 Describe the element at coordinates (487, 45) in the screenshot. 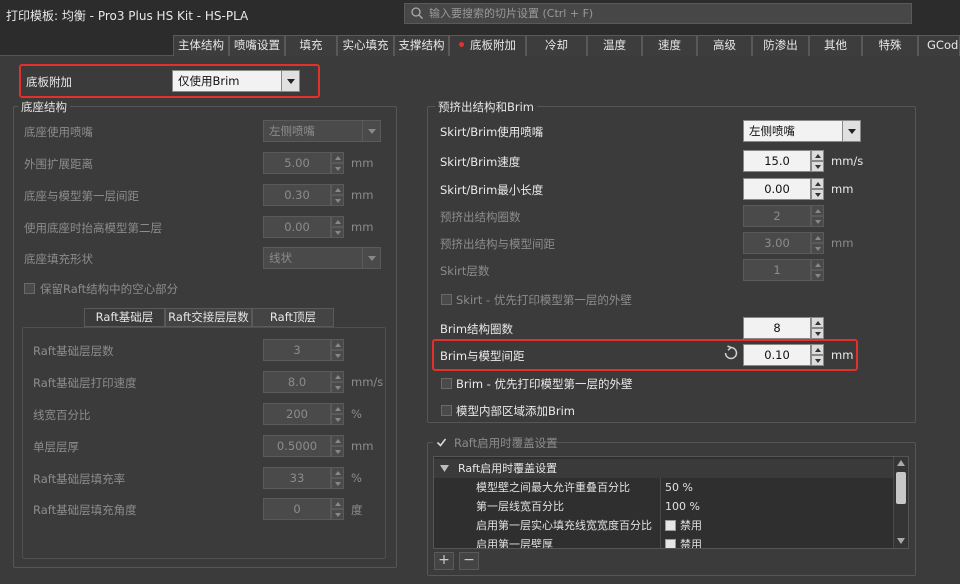

I see `tab-platform-additions: 底板附加` at that location.